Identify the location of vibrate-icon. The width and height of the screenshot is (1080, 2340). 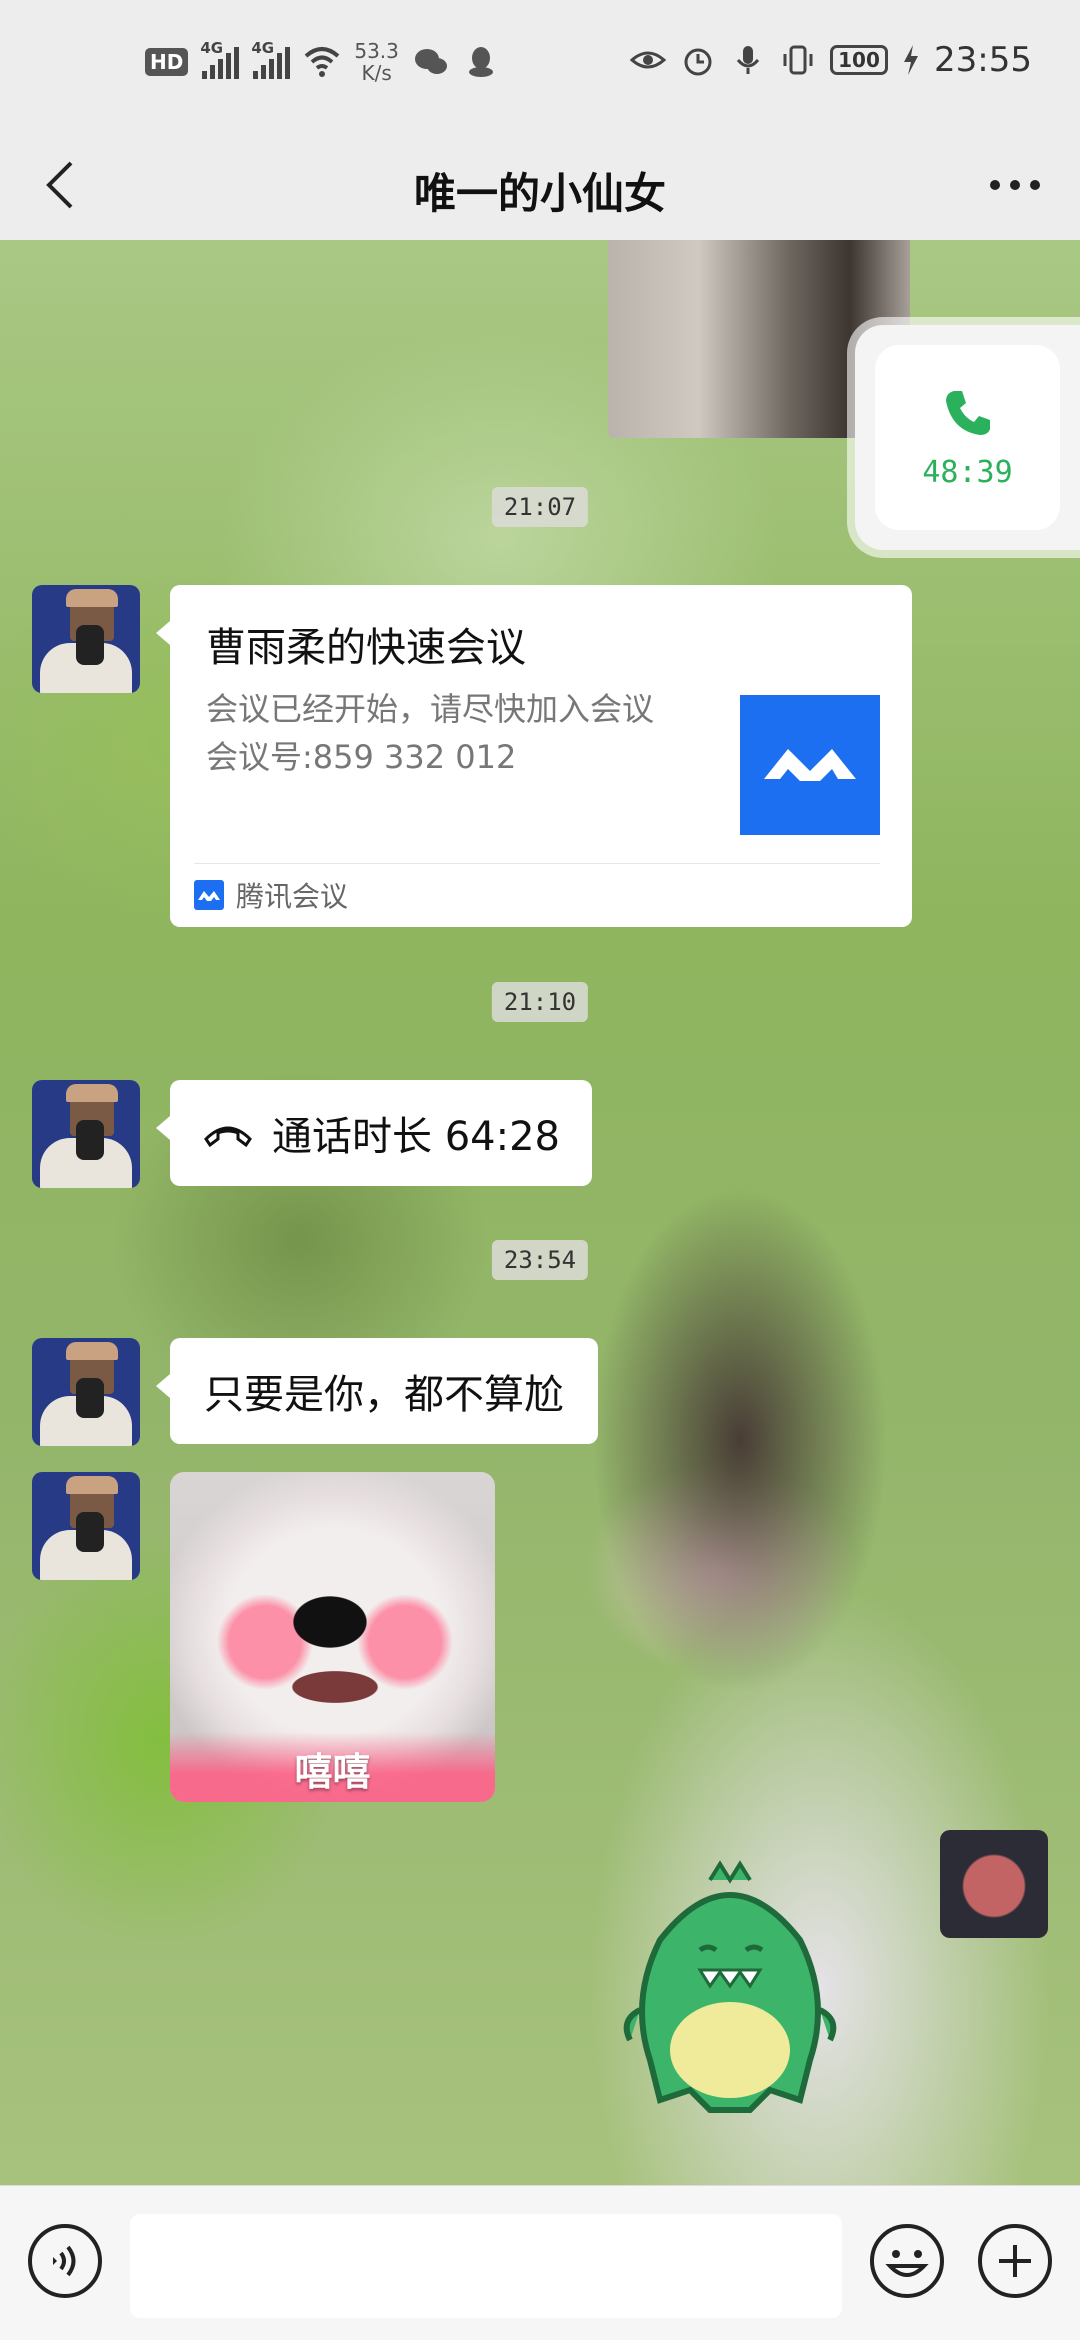
(798, 60).